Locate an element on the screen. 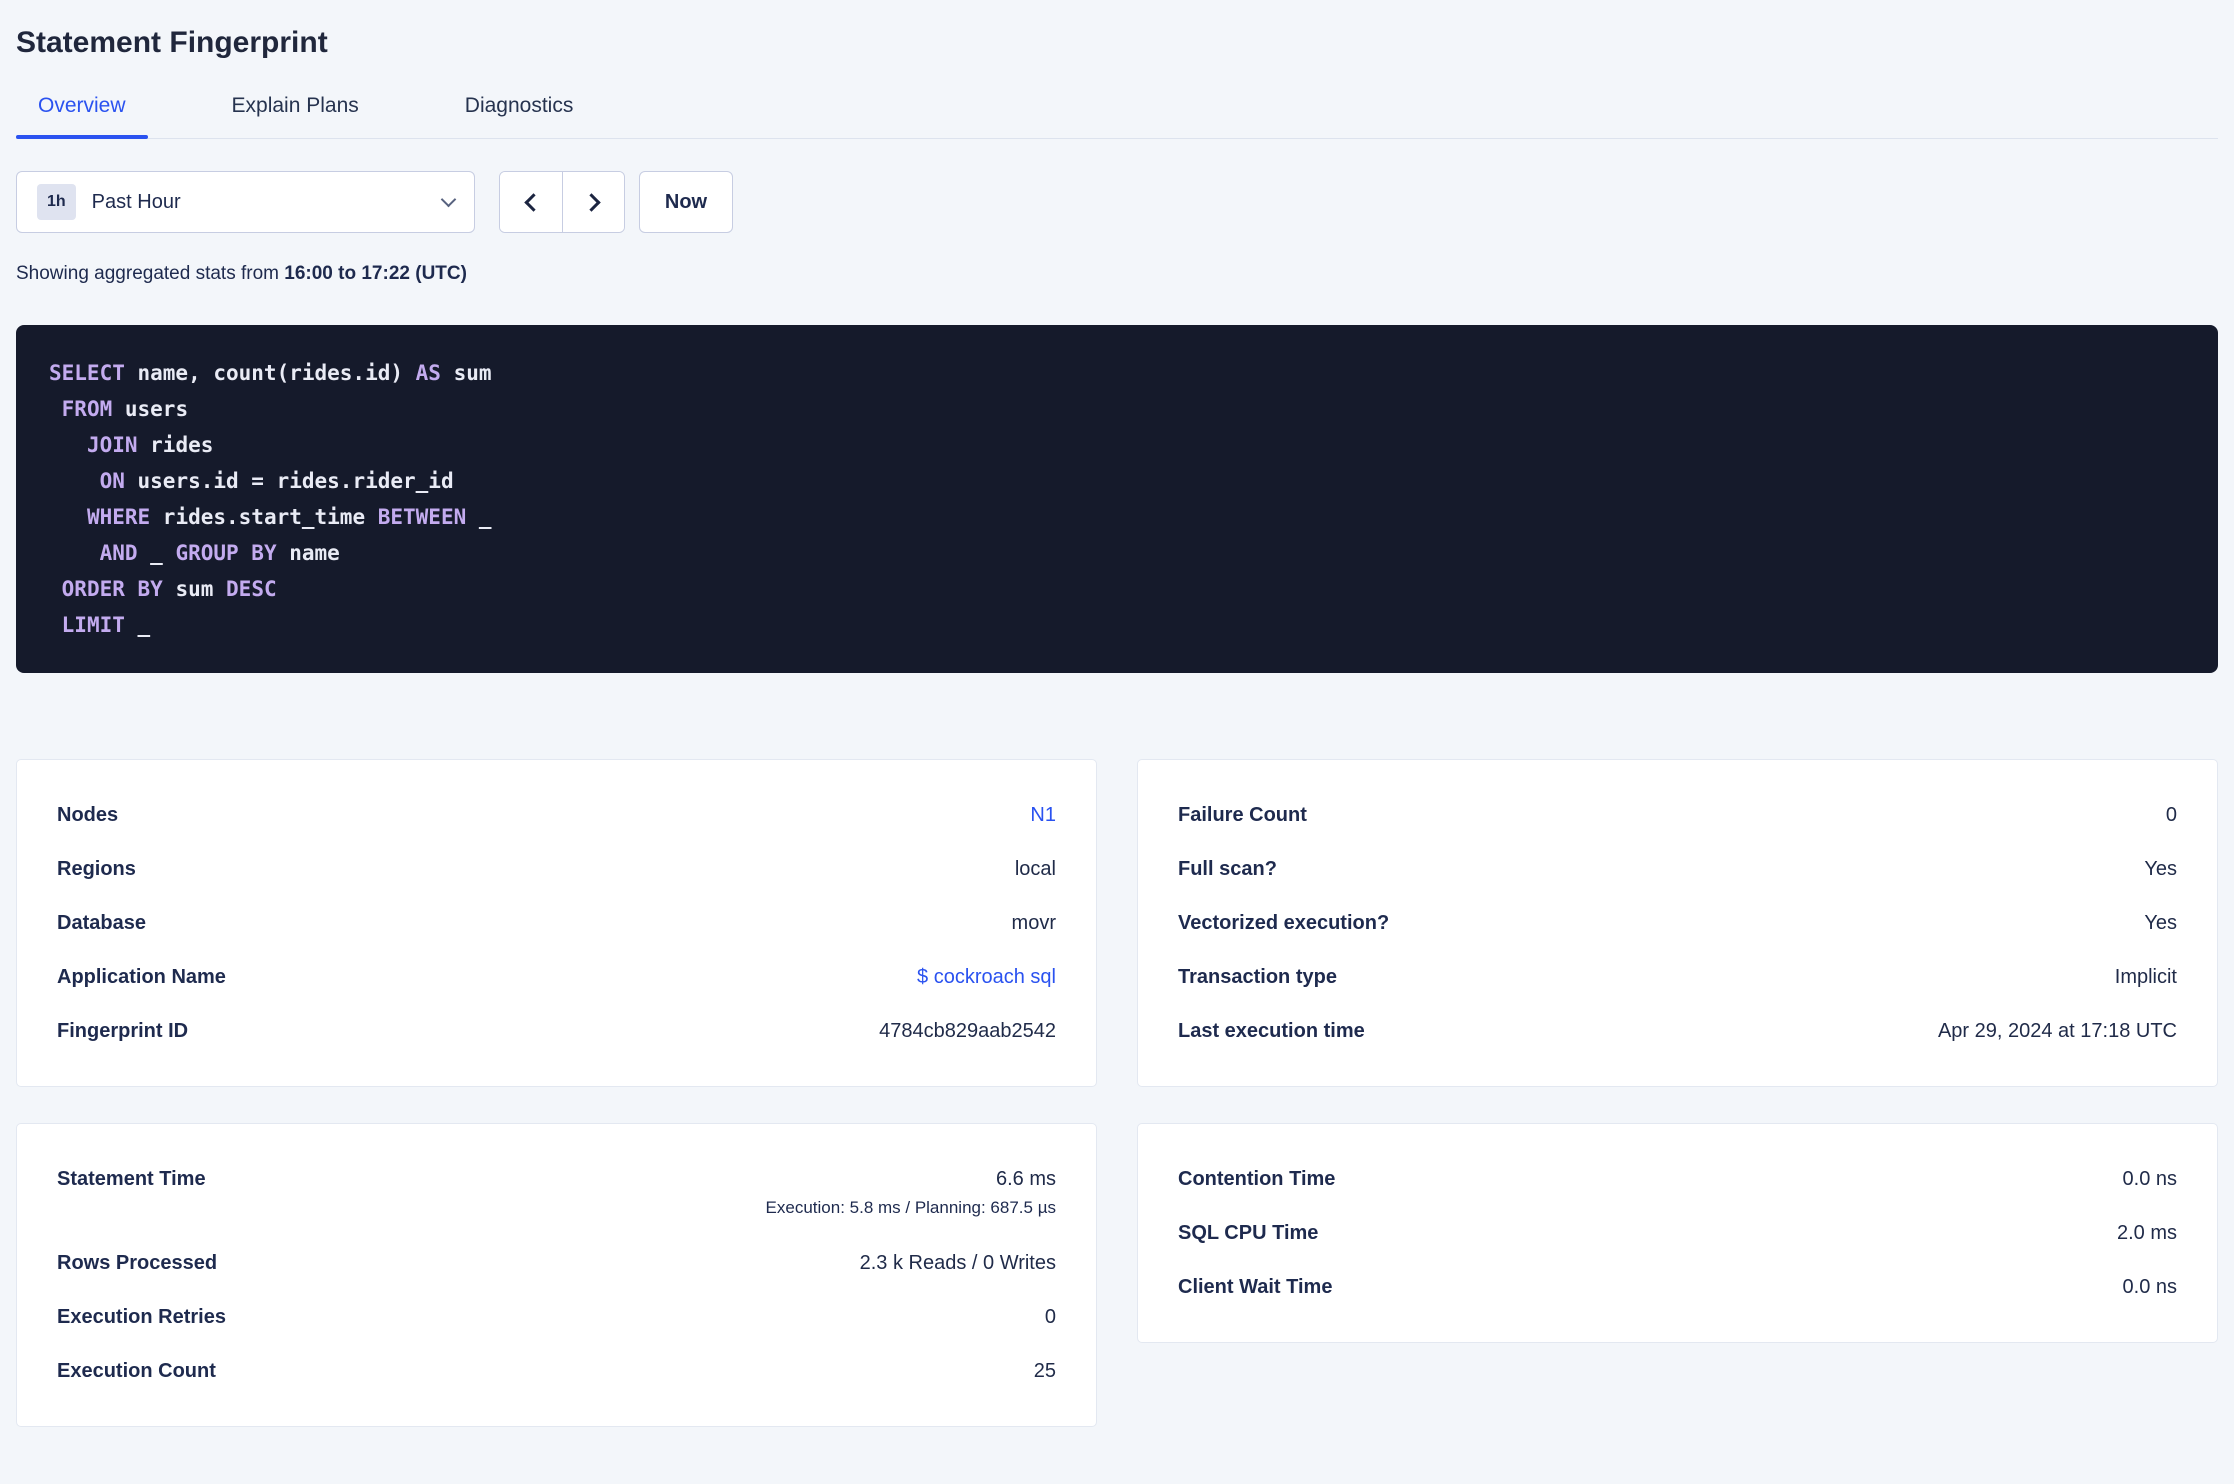 Image resolution: width=2234 pixels, height=1484 pixels. stats-prefix: Showing aggregated stats from is located at coordinates (147, 273).